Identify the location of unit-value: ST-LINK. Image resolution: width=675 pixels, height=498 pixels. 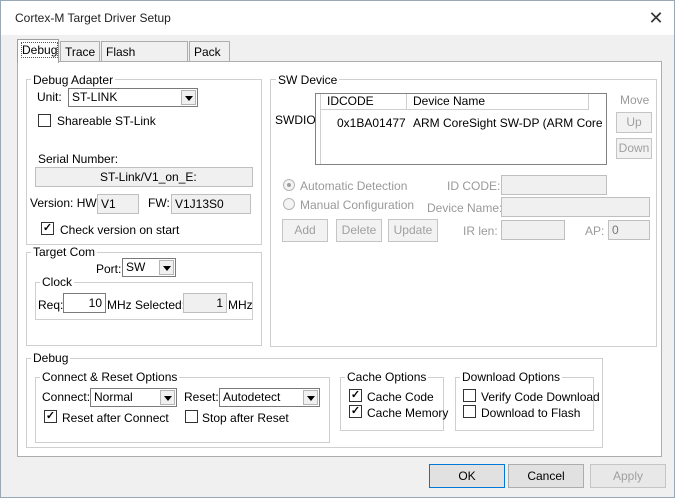
(95, 97).